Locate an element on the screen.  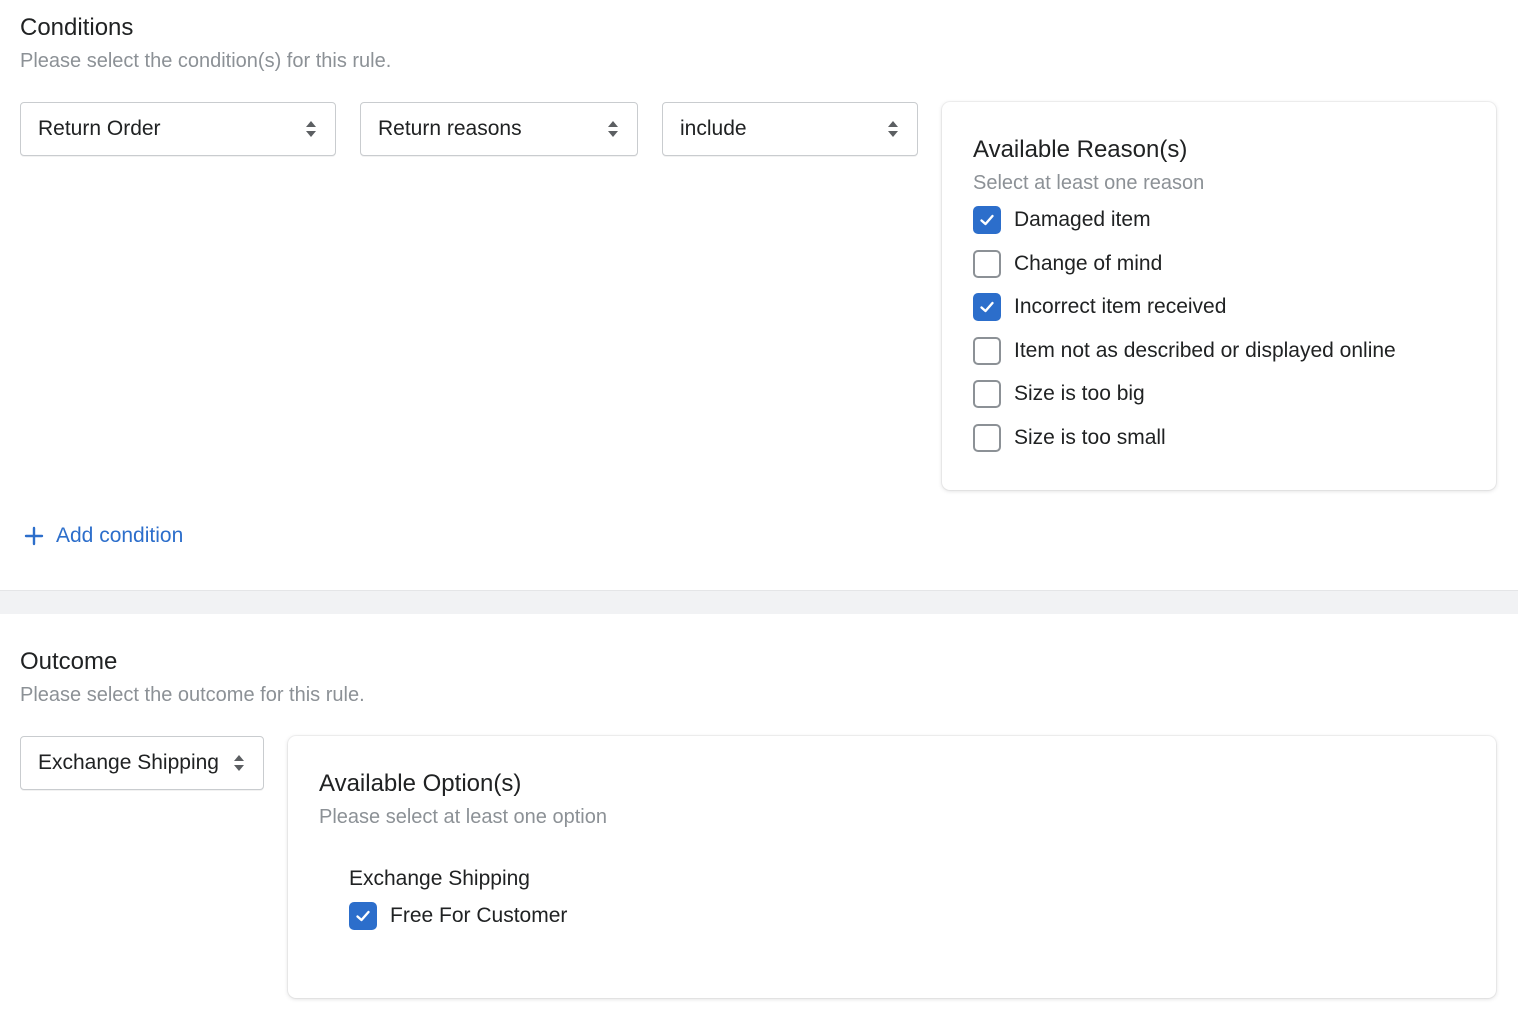
reason-change-of-mind: Change of mind is located at coordinates (1067, 264).